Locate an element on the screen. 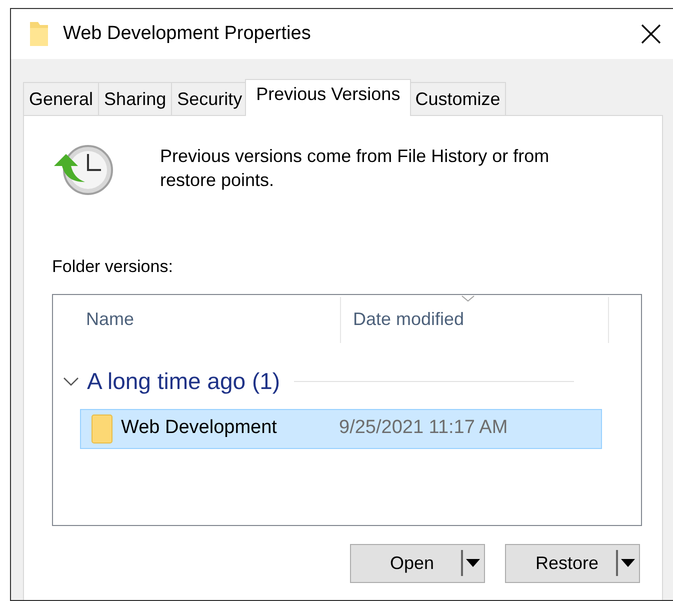 The height and width of the screenshot is (601, 673). list-label: Folder versions: is located at coordinates (113, 267).